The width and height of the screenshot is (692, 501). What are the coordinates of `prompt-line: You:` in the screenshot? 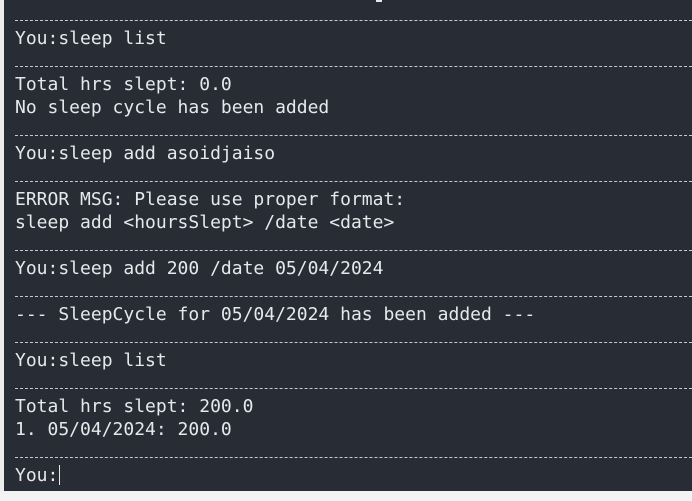 It's located at (38, 475).